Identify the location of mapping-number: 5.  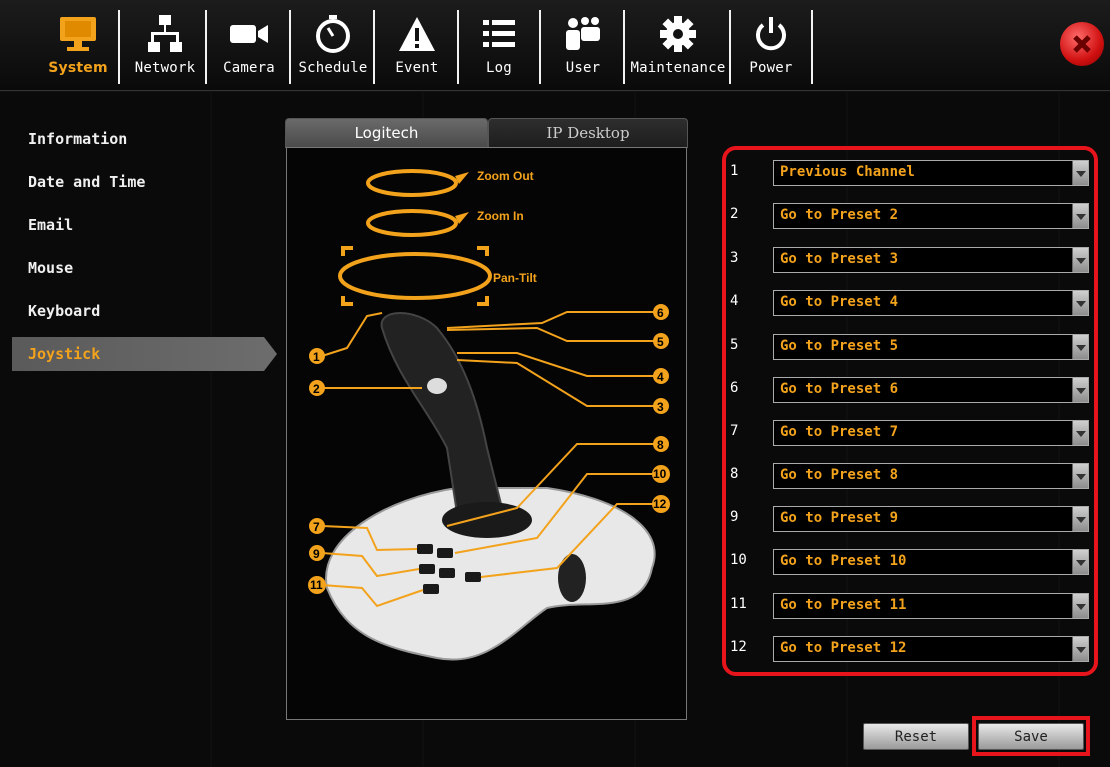
(734, 345).